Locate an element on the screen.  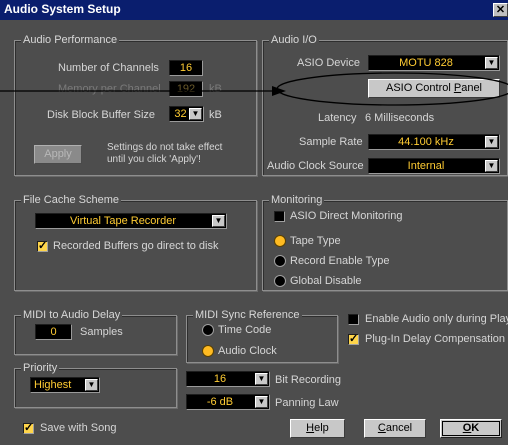
window-title: Audio System Setup is located at coordinates (62, 9).